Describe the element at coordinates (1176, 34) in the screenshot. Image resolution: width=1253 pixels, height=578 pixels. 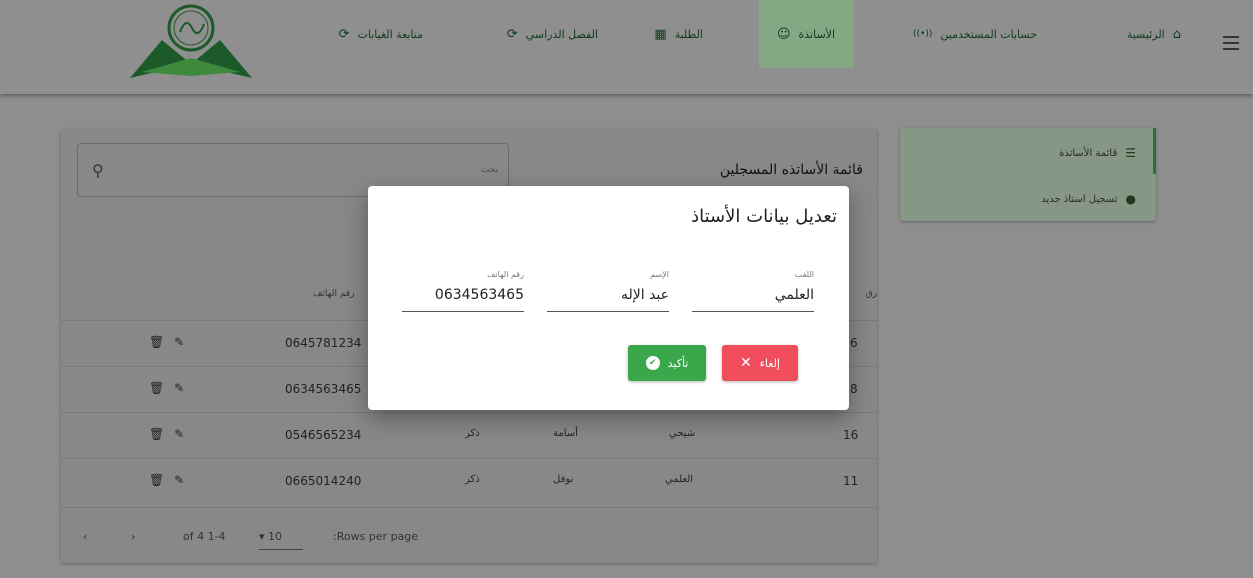
I see `home-icon: ⌂` at that location.